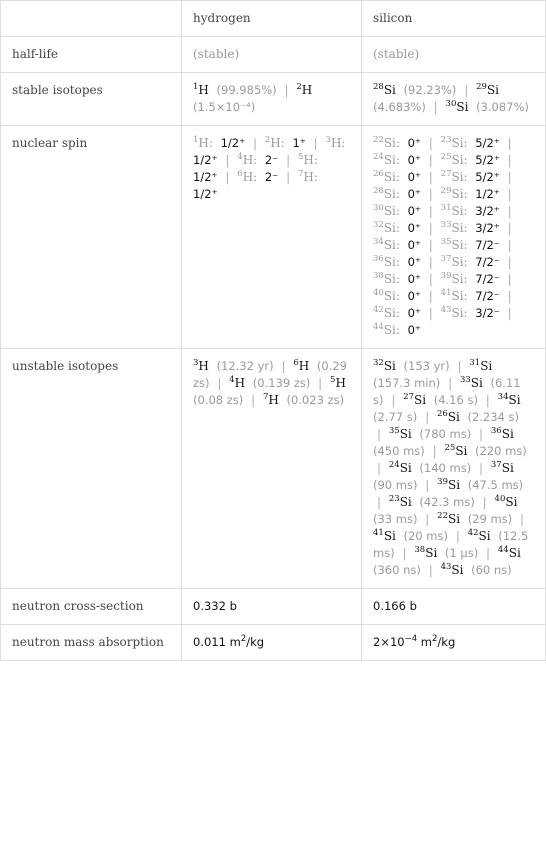 The width and height of the screenshot is (546, 851). What do you see at coordinates (378, 533) in the screenshot?
I see `mass-number: 41` at bounding box center [378, 533].